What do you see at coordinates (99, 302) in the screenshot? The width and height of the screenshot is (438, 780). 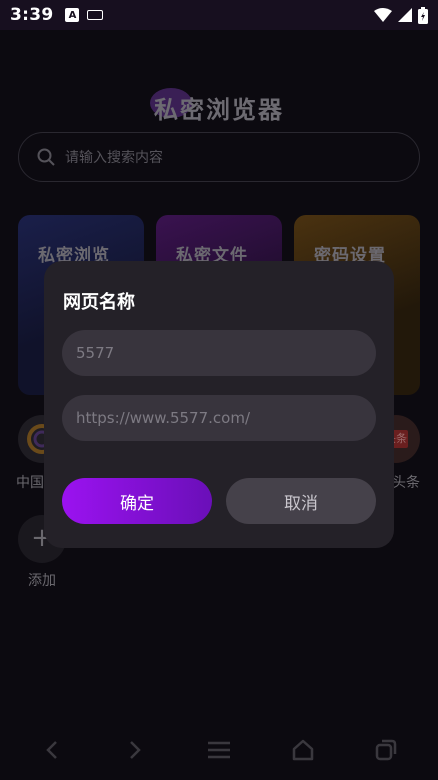 I see `dialog-title: 网页名称` at bounding box center [99, 302].